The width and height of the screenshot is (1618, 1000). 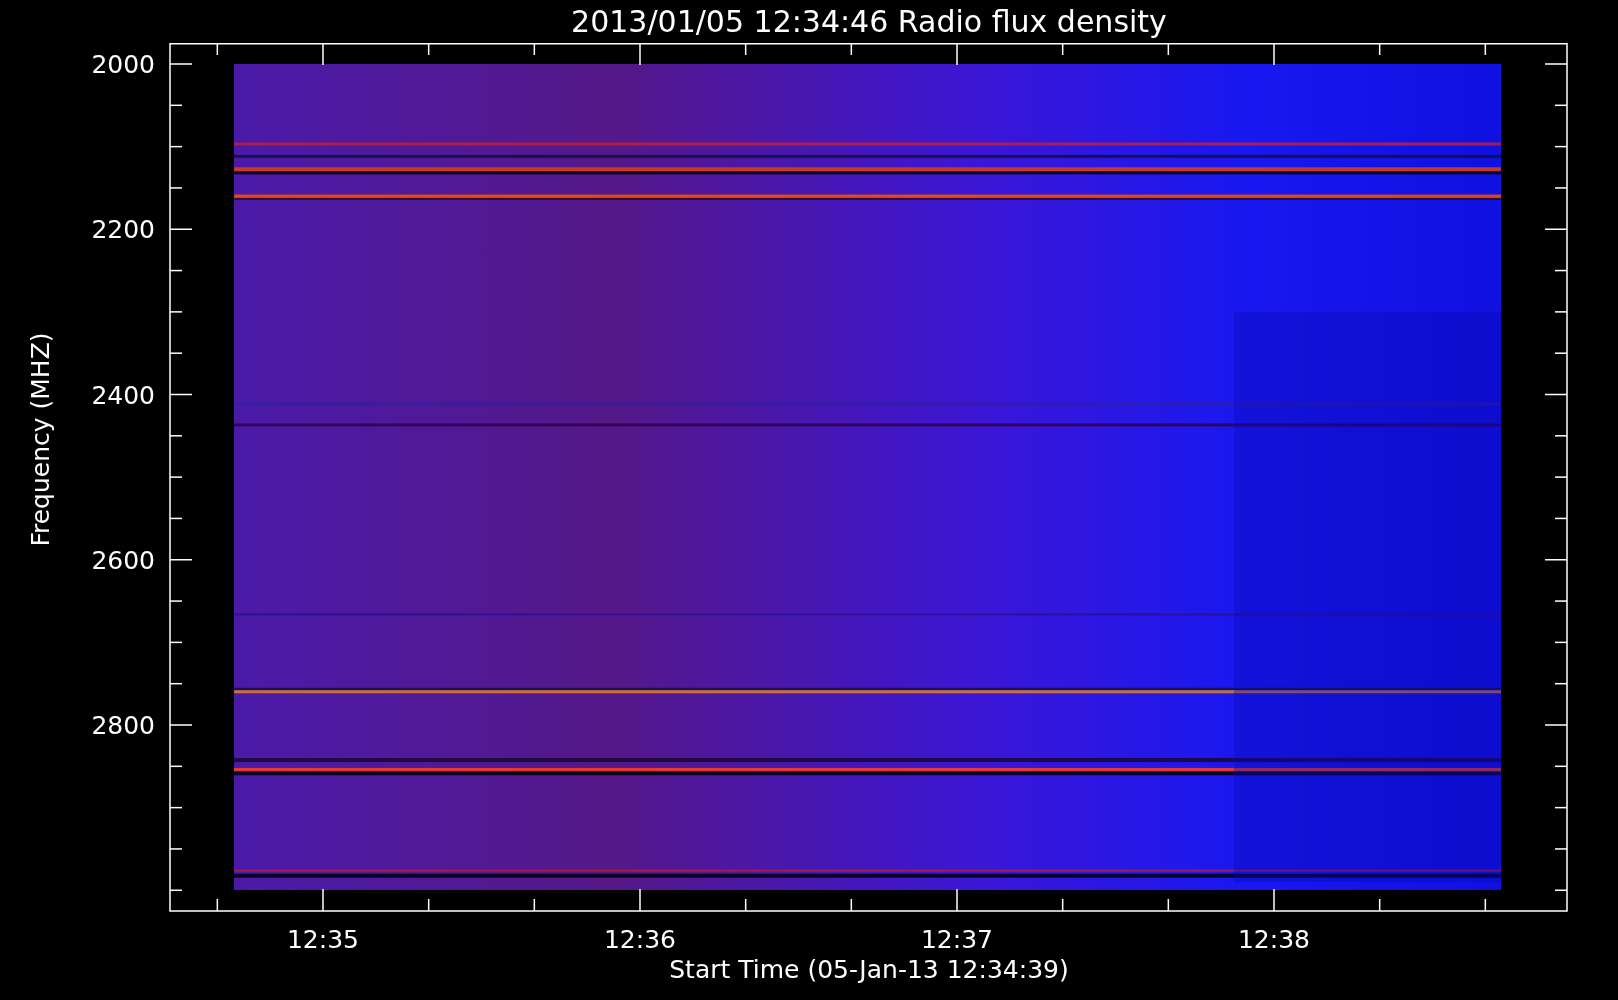 I want to click on x-tick-label: 12:35, so click(x=323, y=939).